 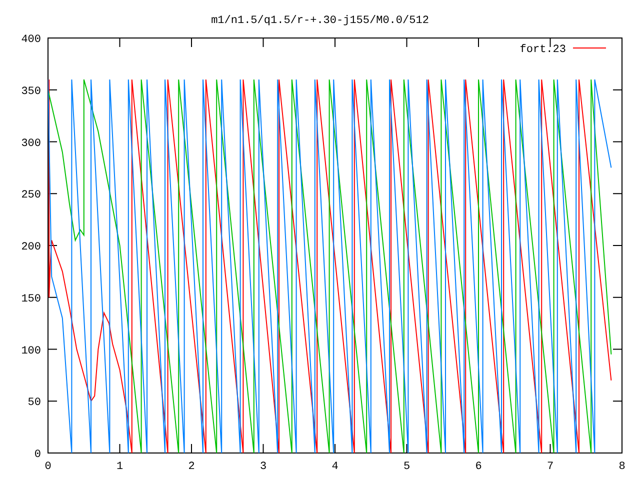 What do you see at coordinates (31, 299) in the screenshot?
I see `axis-tick-label: 150` at bounding box center [31, 299].